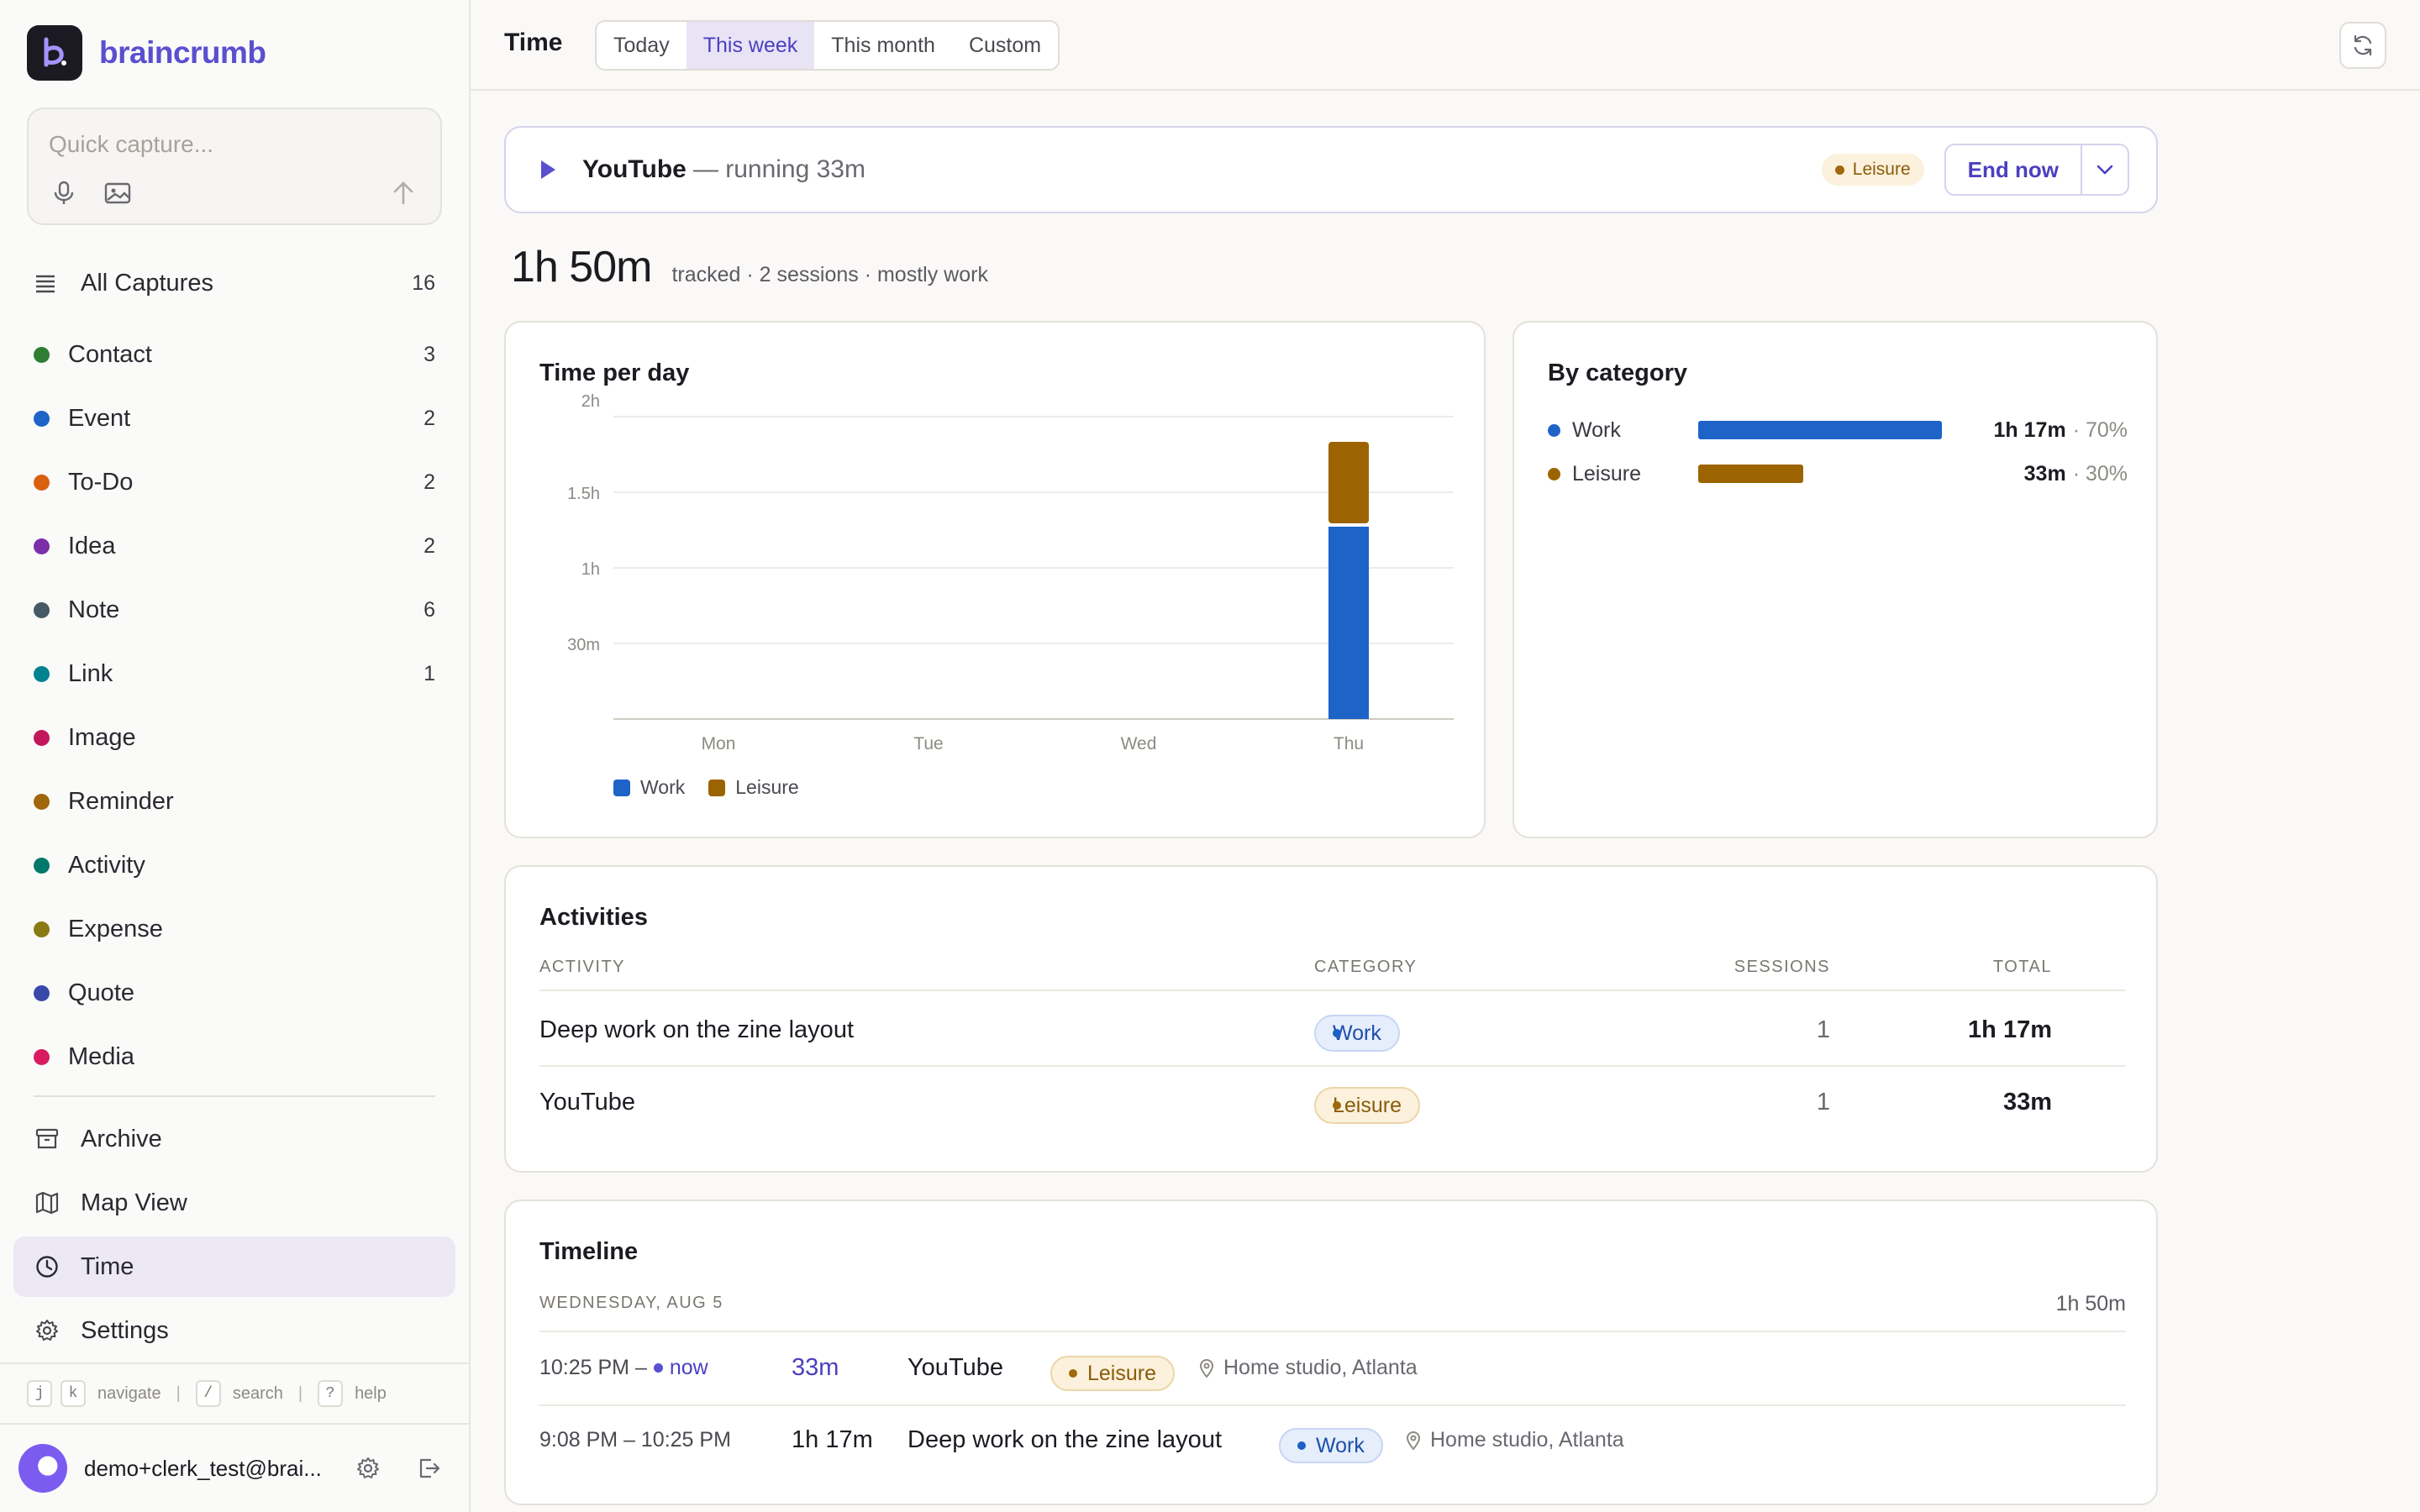 The height and width of the screenshot is (1512, 2420). I want to click on sidebar-item-quote: Quote, so click(234, 993).